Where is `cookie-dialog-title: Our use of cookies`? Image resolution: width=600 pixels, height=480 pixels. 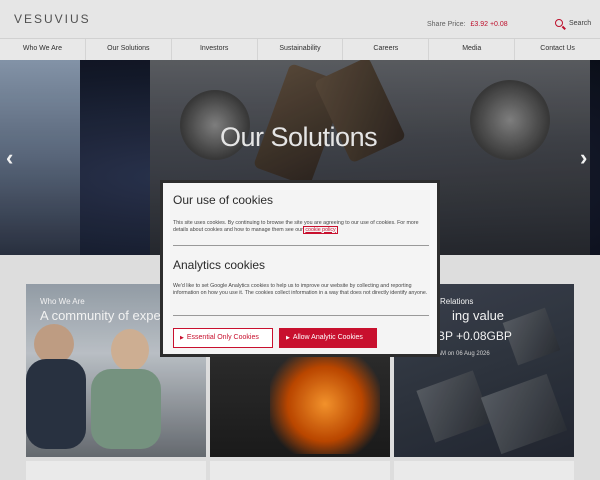 cookie-dialog-title: Our use of cookies is located at coordinates (223, 200).